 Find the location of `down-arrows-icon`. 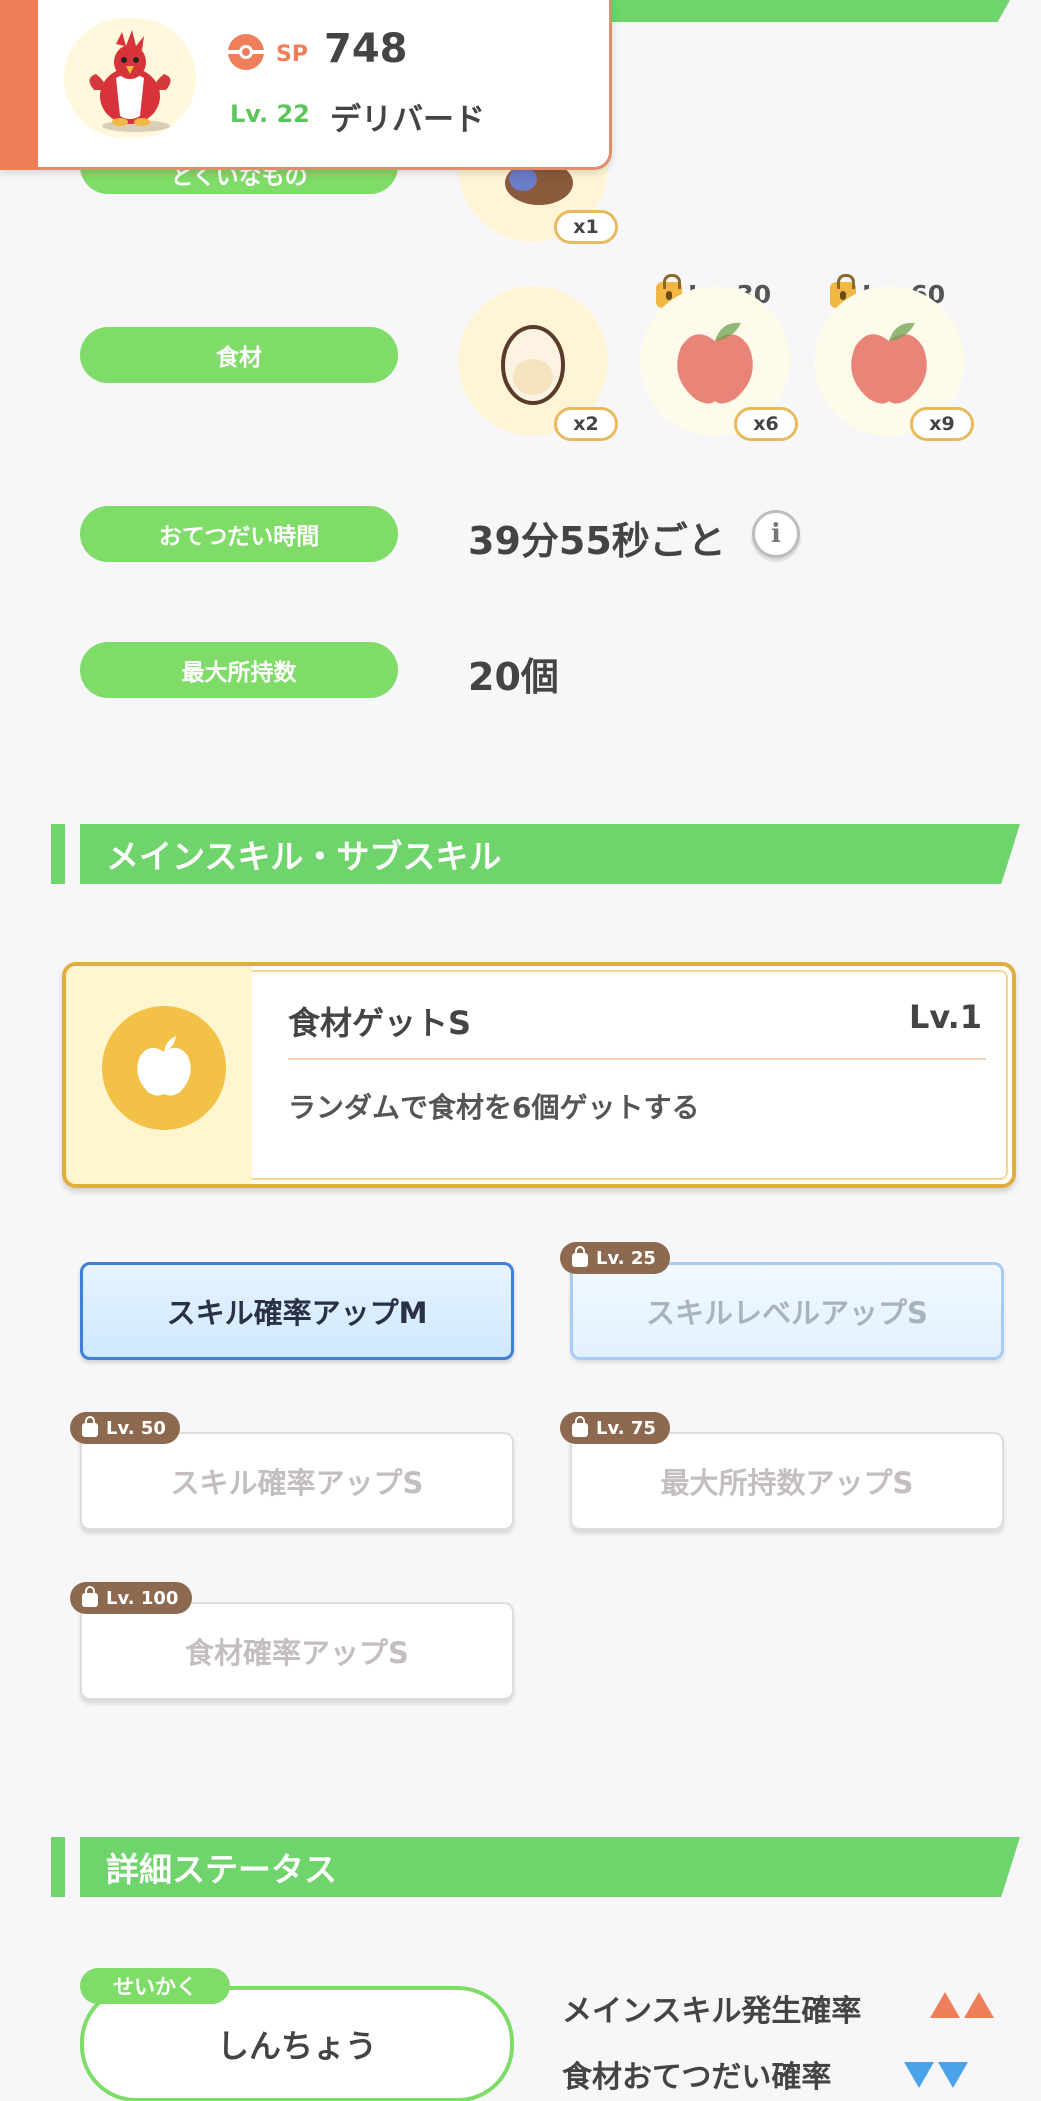

down-arrows-icon is located at coordinates (936, 2075).